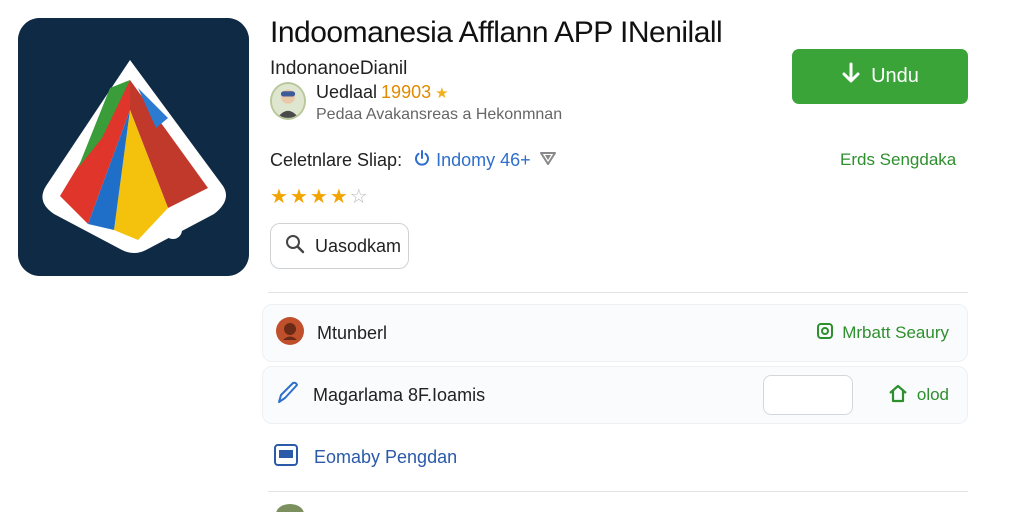  Describe the element at coordinates (898, 160) in the screenshot. I see `side-link: Erds Sengdaka` at that location.